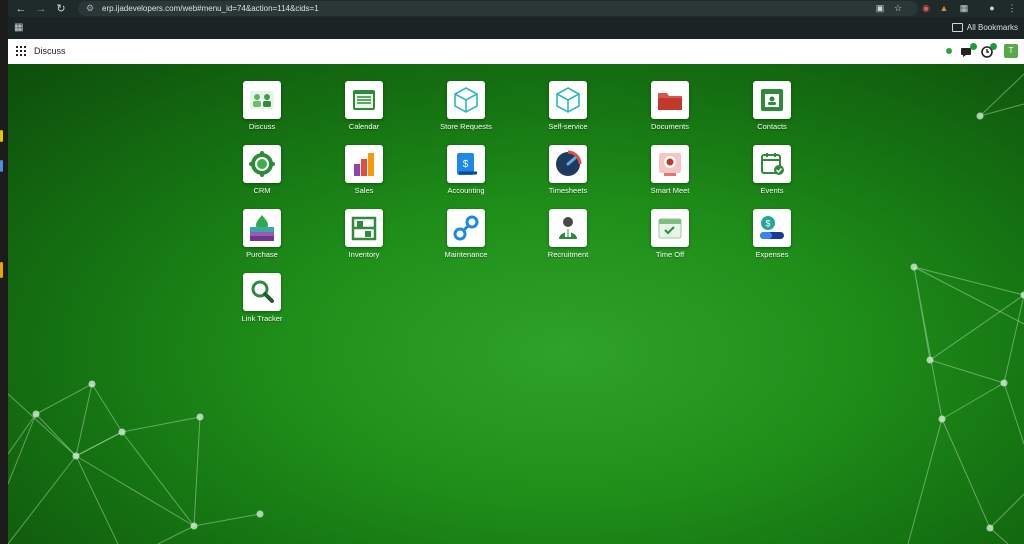  Describe the element at coordinates (968, 51) in the screenshot. I see `messages-icon` at that location.